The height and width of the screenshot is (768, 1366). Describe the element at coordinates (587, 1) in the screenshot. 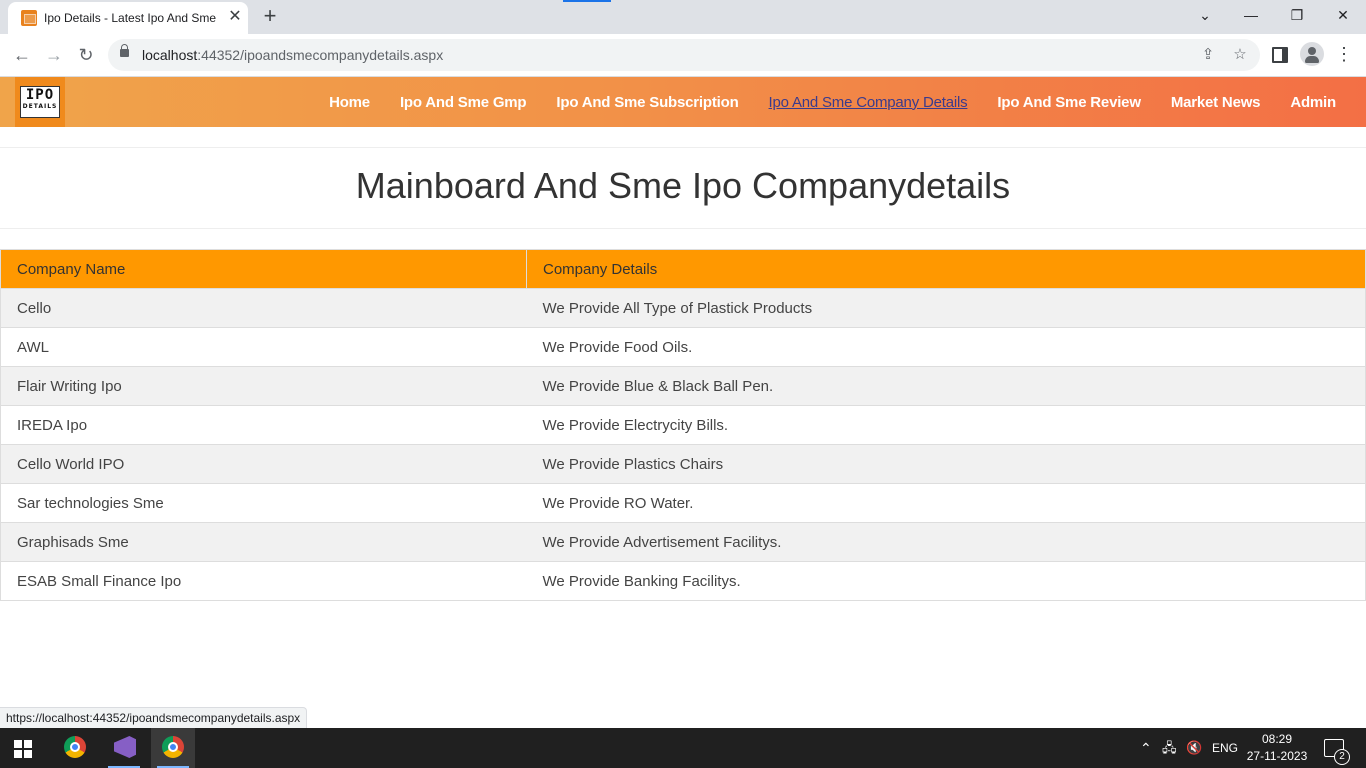

I see `tab-indicator` at that location.